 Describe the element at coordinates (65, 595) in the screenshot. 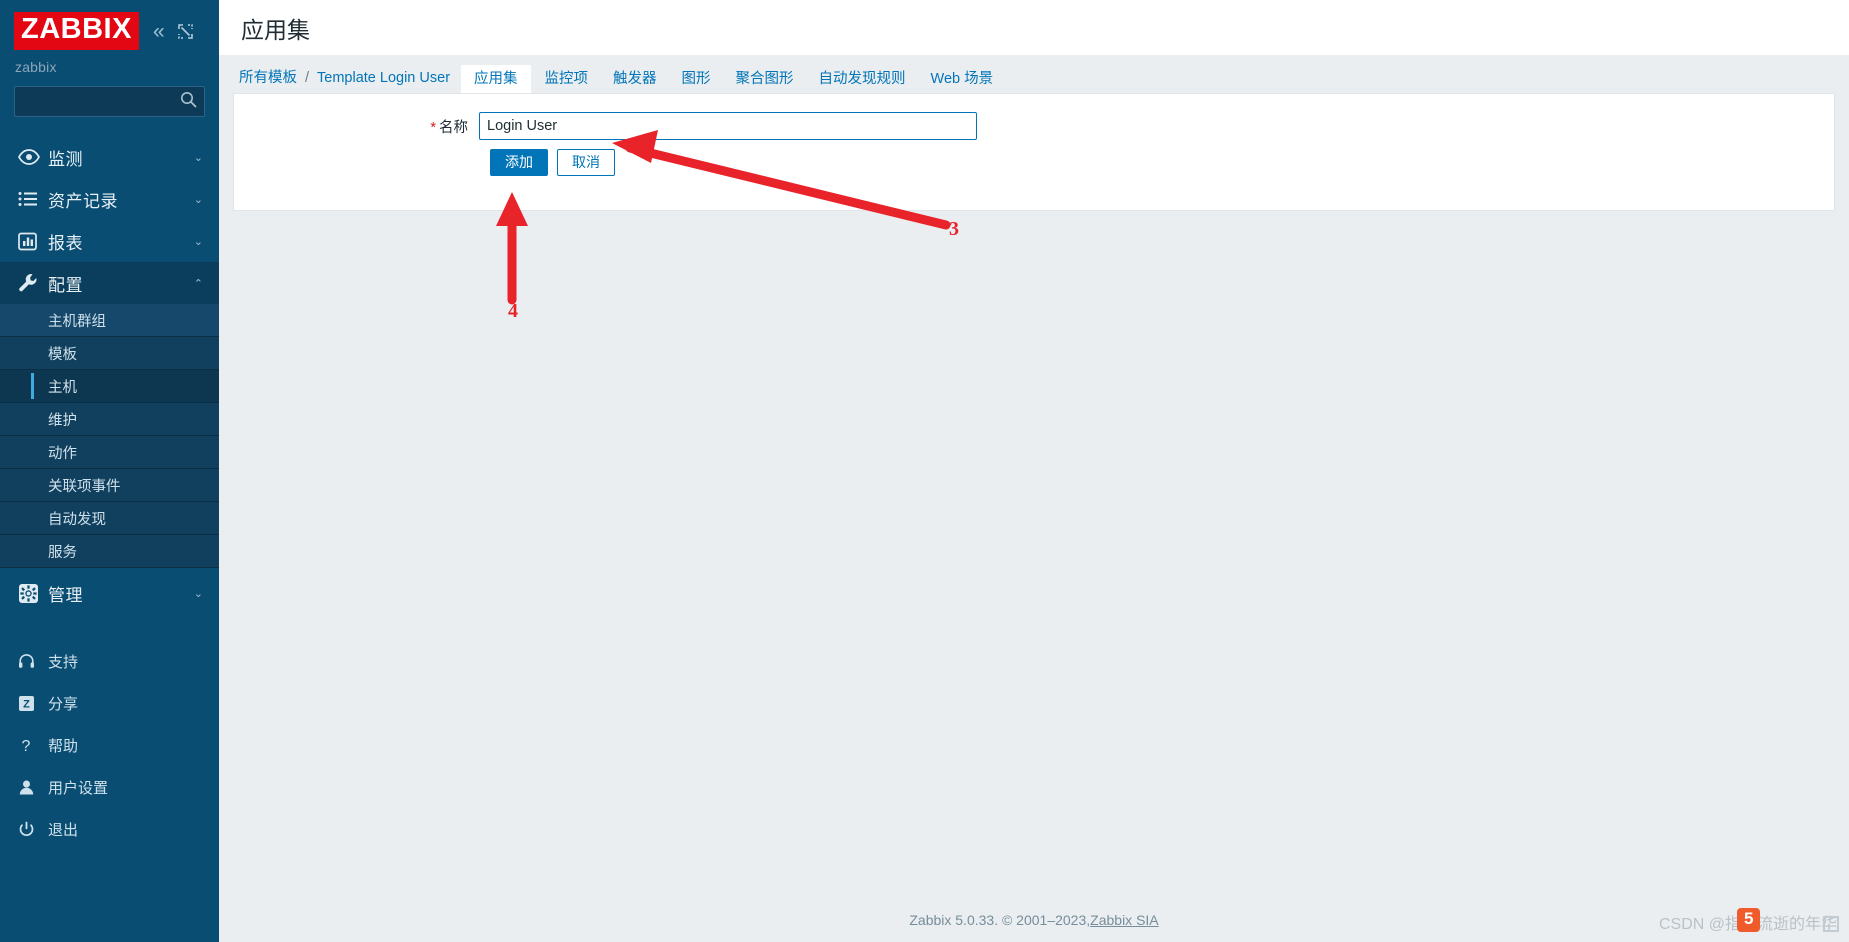

I see `sidebar-item-label: 管理` at that location.